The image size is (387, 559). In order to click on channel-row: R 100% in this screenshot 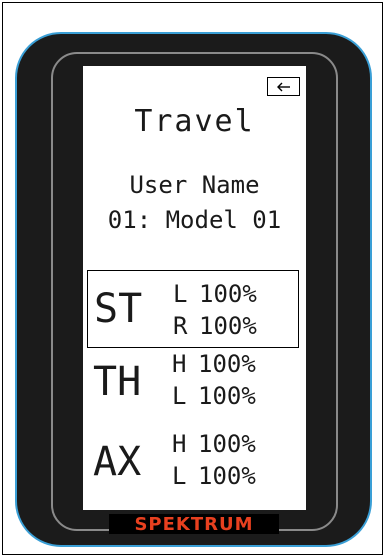, I will do `click(215, 326)`.